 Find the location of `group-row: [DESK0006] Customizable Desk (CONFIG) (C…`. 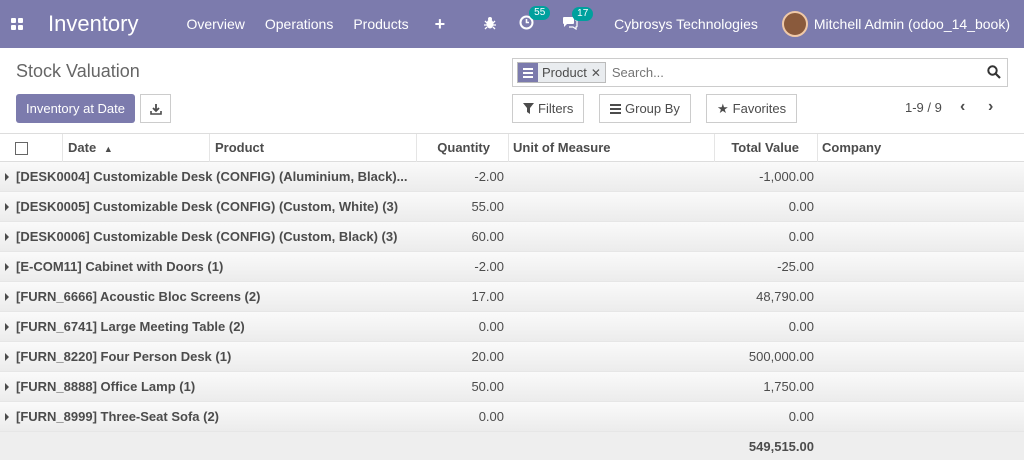

group-row: [DESK0006] Customizable Desk (CONFIG) (C… is located at coordinates (512, 237).